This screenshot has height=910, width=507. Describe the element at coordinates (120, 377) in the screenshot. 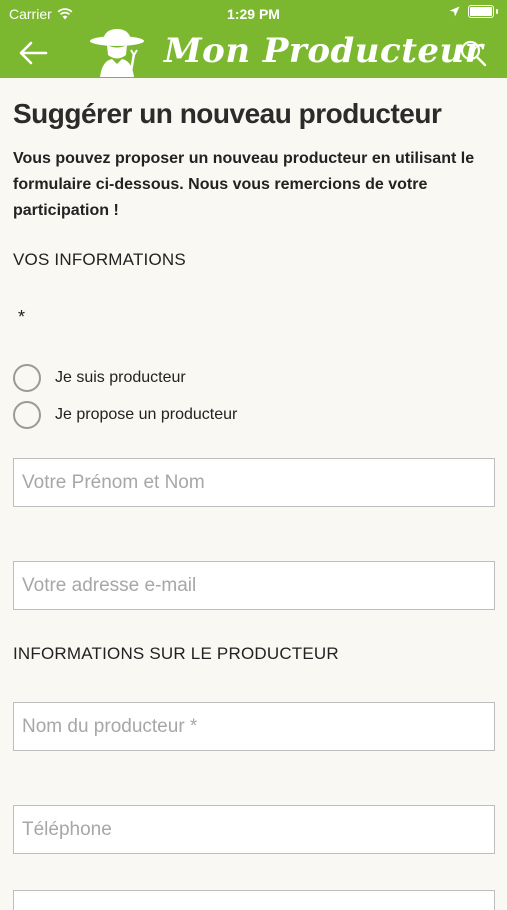

I see `radio-label: Je suis producteur` at that location.